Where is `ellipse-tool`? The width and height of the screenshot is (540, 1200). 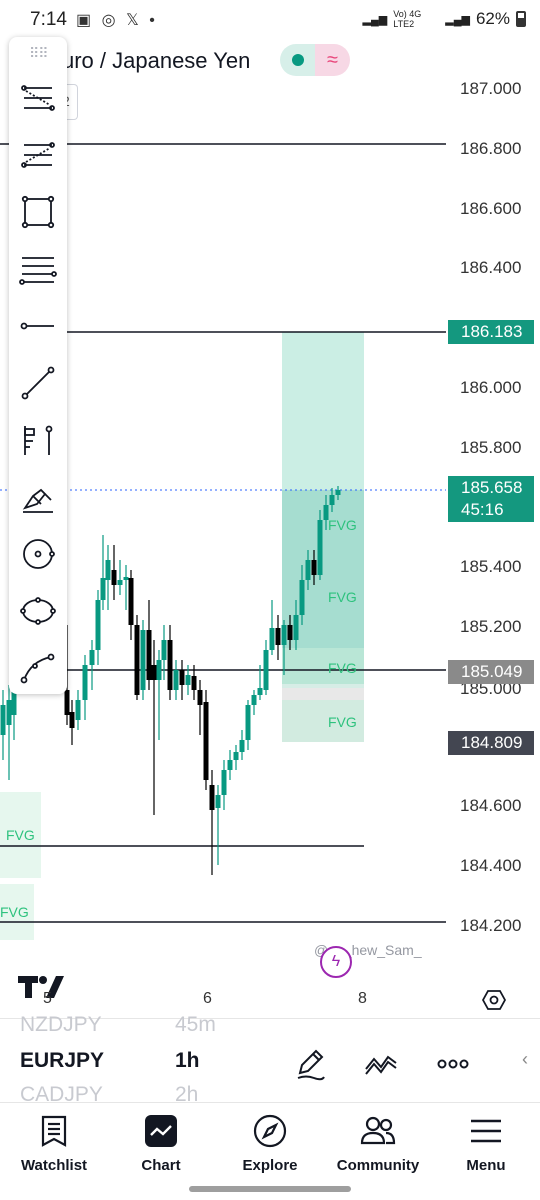 ellipse-tool is located at coordinates (38, 611).